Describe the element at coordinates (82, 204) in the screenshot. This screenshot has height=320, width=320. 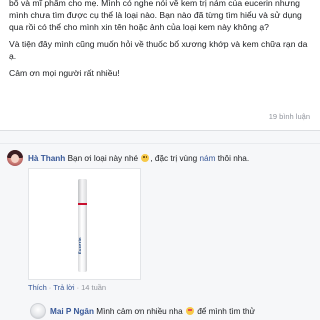
I see `tube-band` at that location.